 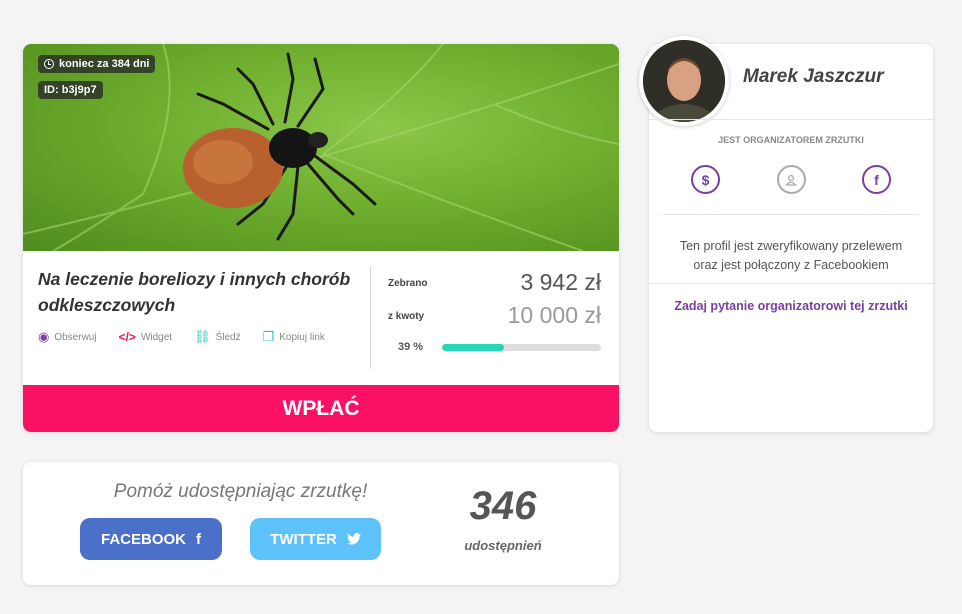 What do you see at coordinates (228, 337) in the screenshot?
I see `track-label: Śledź` at bounding box center [228, 337].